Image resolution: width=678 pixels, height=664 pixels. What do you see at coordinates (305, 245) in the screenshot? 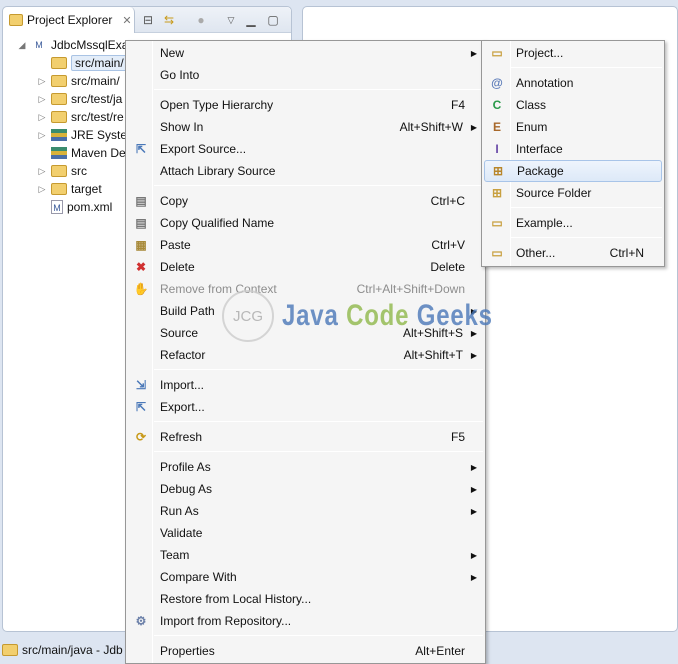
I see `menu-item-paste: ▦ Paste Ctrl+V` at bounding box center [305, 245].